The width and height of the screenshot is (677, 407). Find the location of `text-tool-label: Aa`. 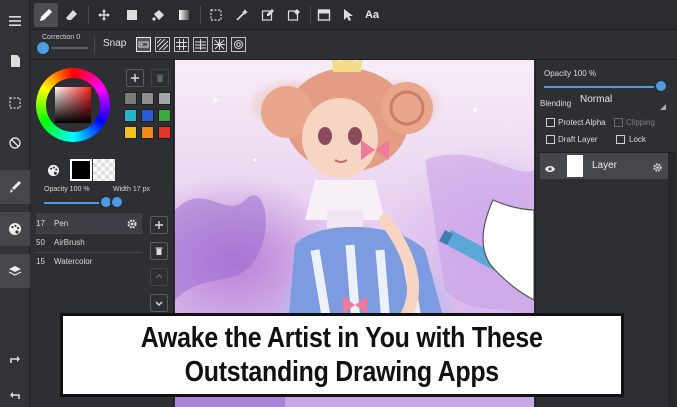

text-tool-label: Aa is located at coordinates (372, 15).